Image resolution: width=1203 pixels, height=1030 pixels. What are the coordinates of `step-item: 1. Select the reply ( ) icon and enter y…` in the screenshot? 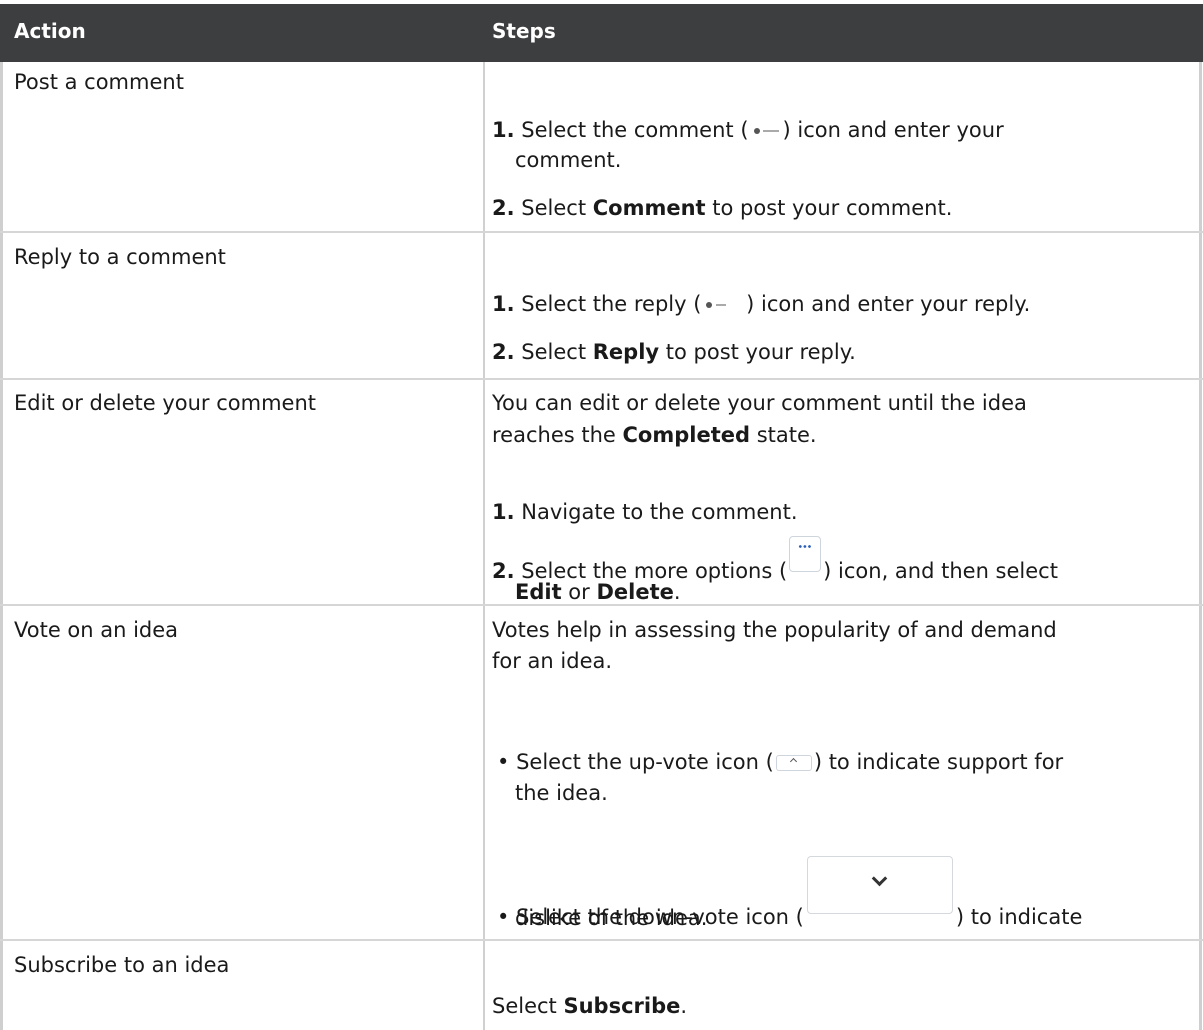 It's located at (761, 304).